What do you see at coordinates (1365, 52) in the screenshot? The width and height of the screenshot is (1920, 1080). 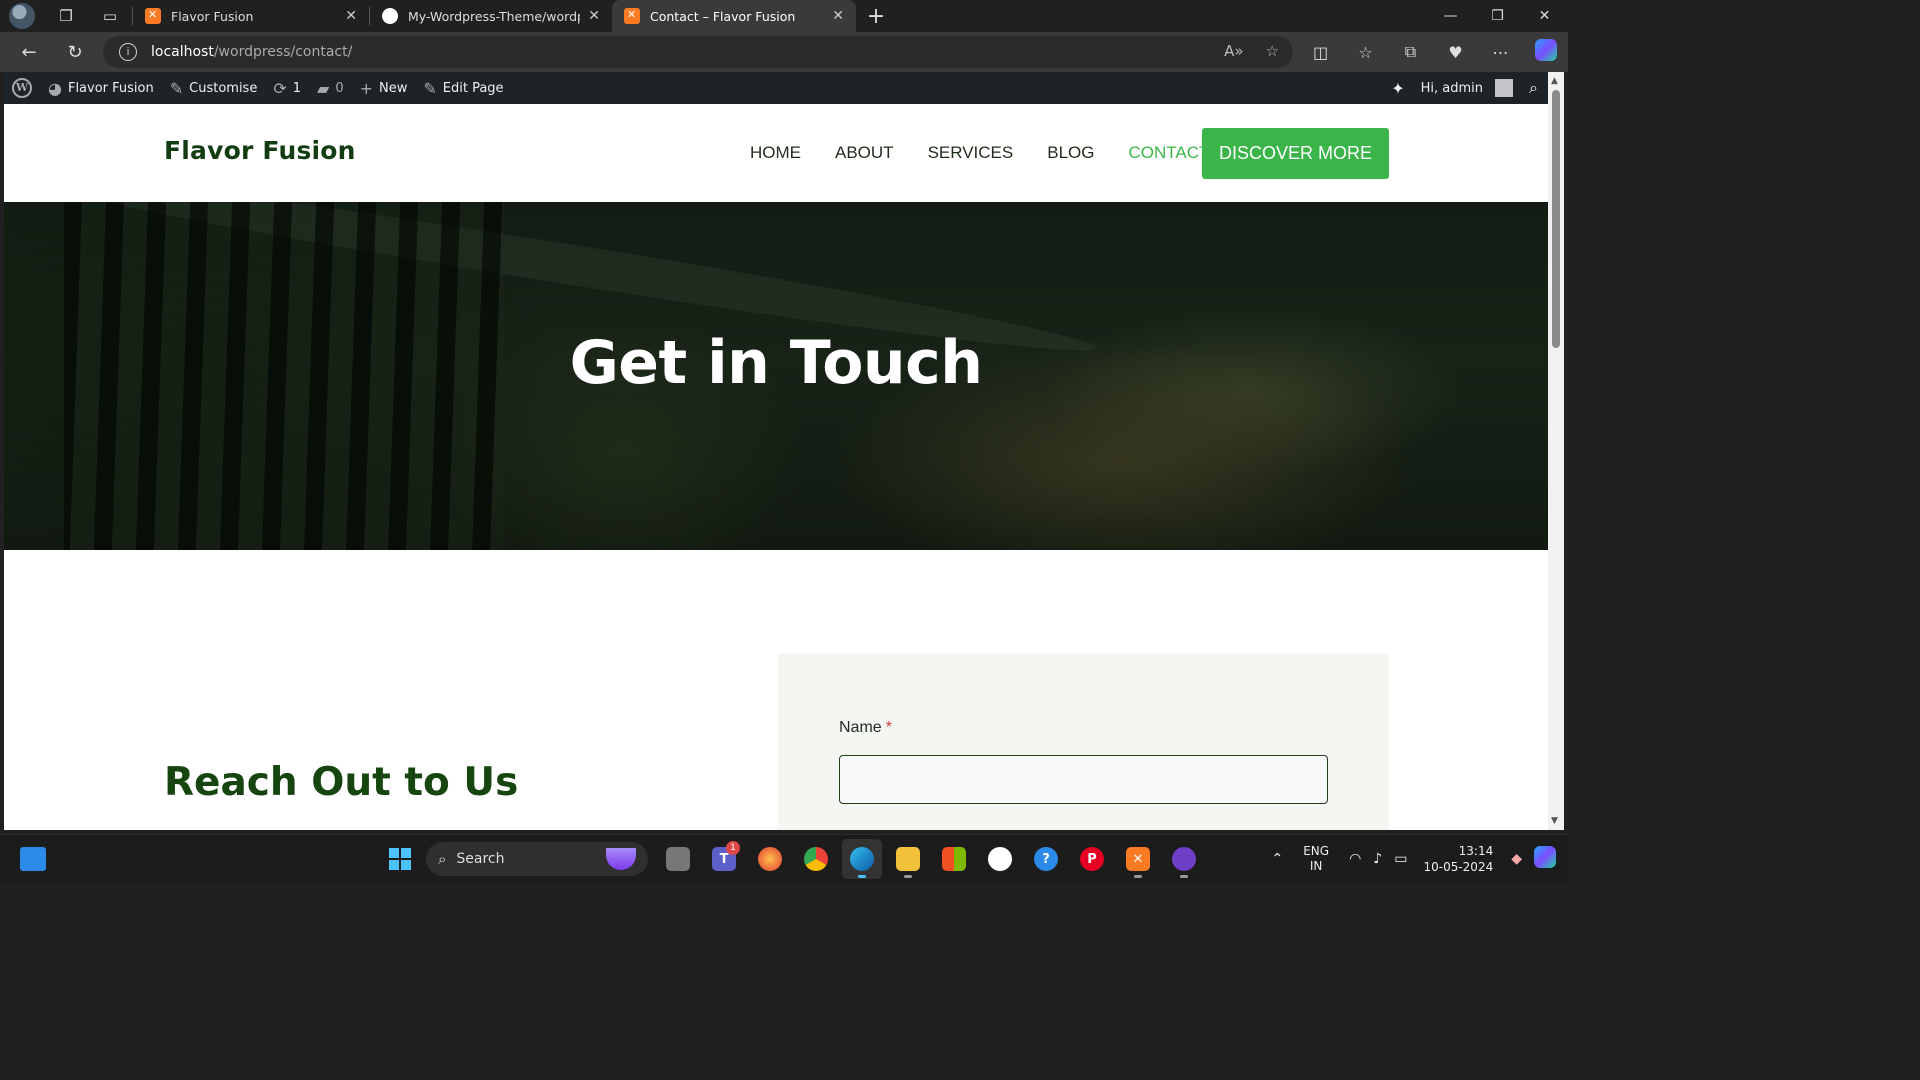 I see `favorites-icon: ☆` at bounding box center [1365, 52].